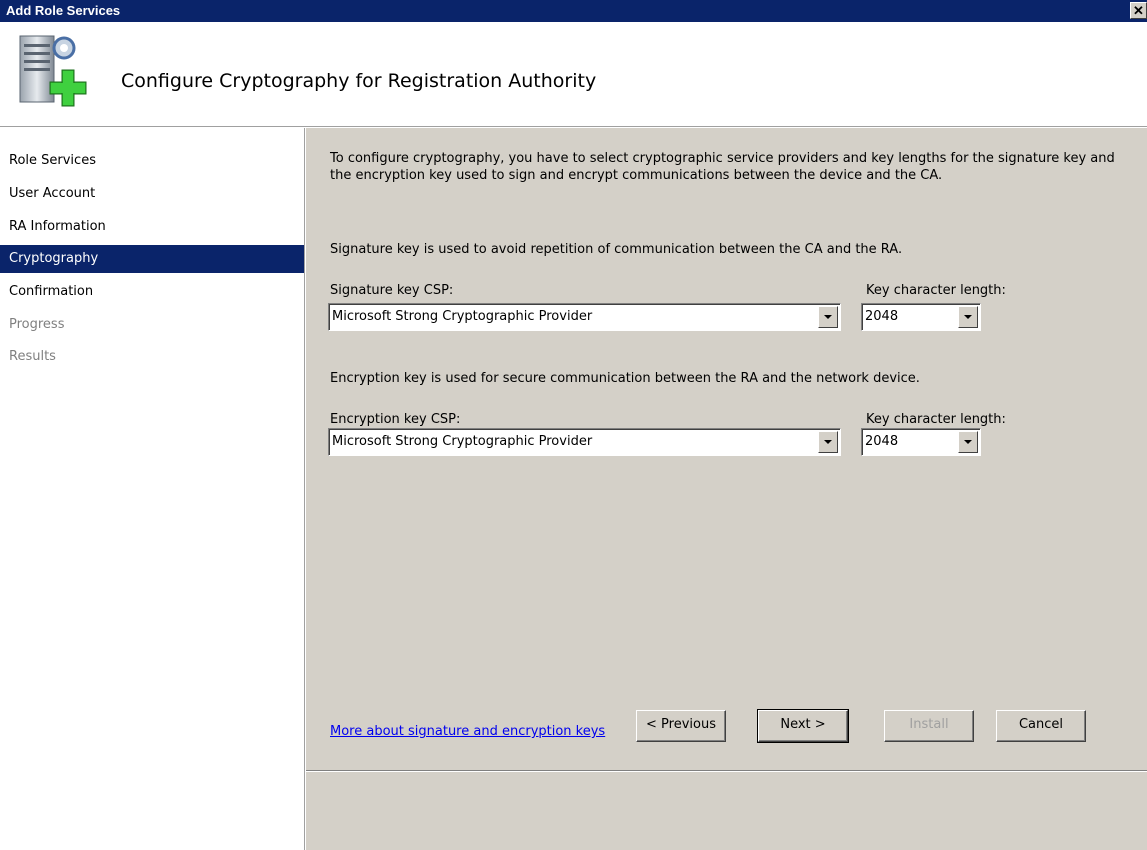 The width and height of the screenshot is (1147, 850). I want to click on signature-csp-label: Signature key CSP:, so click(392, 290).